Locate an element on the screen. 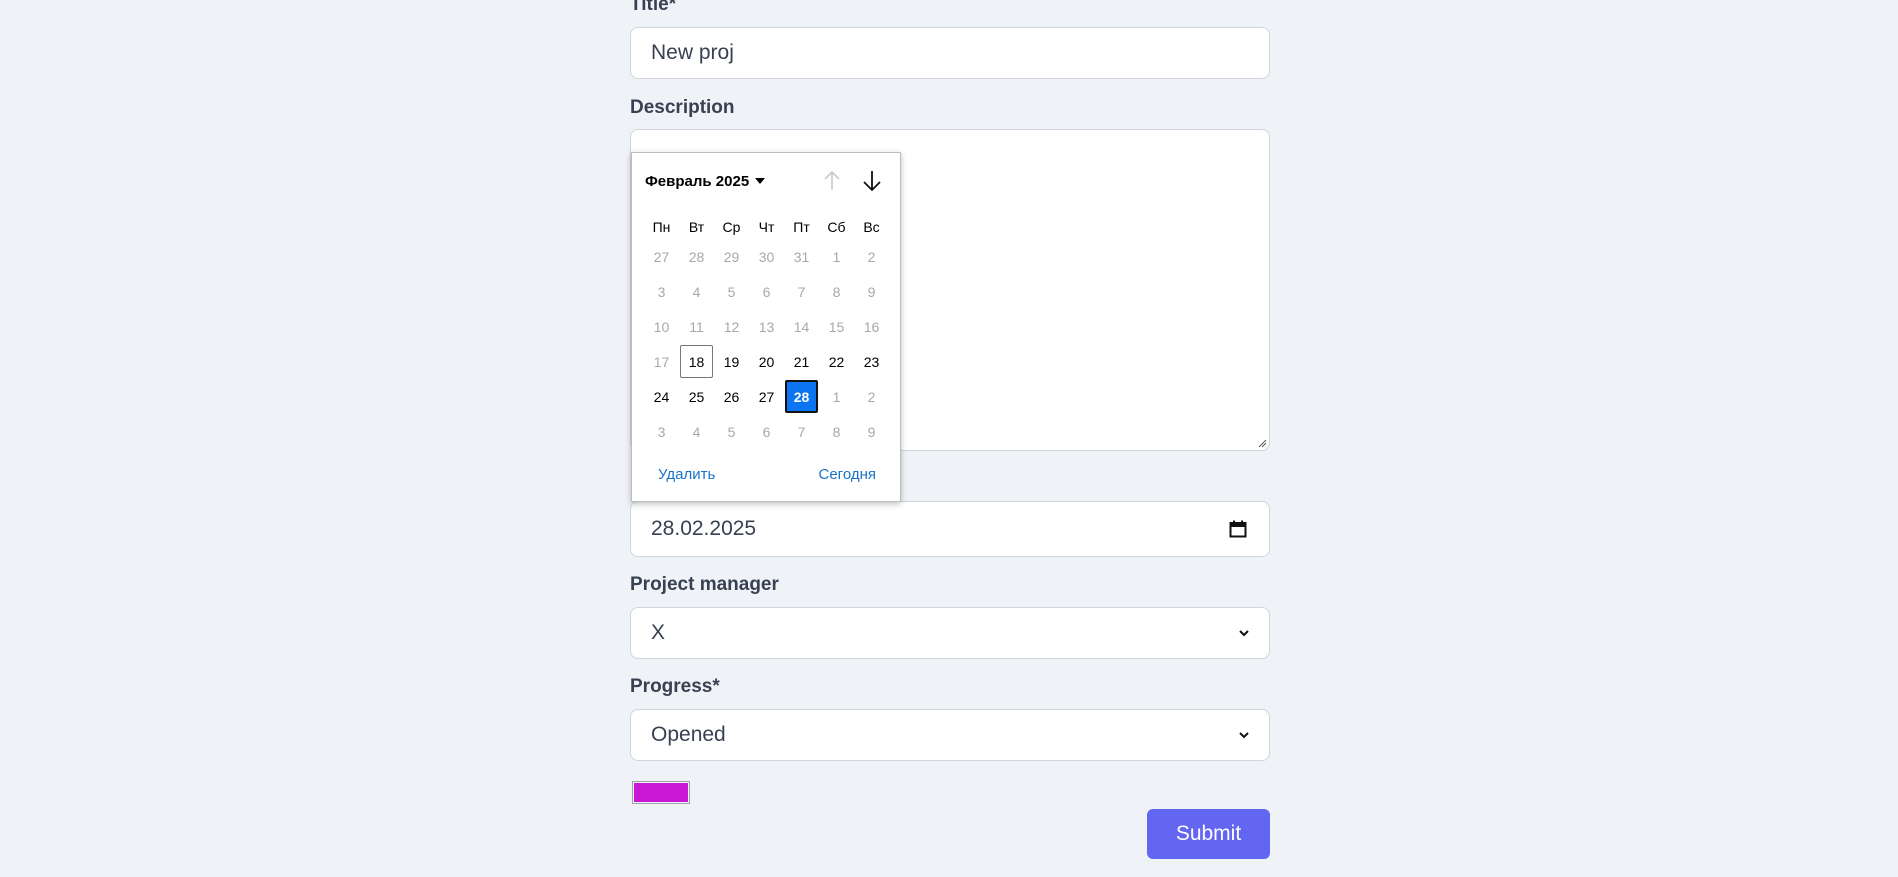 The image size is (1898, 877). calendar-week-row: 27 28 29 30 31 1 2 is located at coordinates (766, 256).